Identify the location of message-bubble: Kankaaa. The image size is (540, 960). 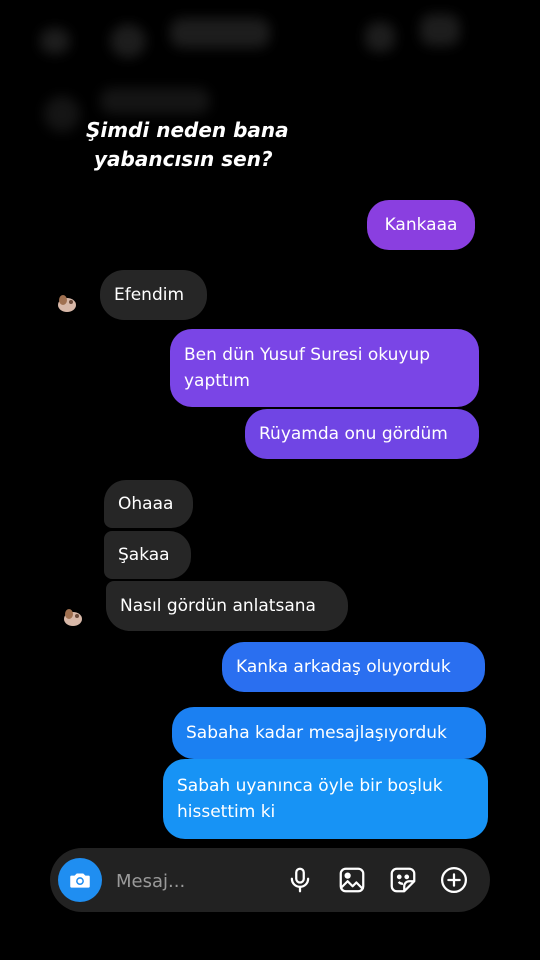
(421, 225).